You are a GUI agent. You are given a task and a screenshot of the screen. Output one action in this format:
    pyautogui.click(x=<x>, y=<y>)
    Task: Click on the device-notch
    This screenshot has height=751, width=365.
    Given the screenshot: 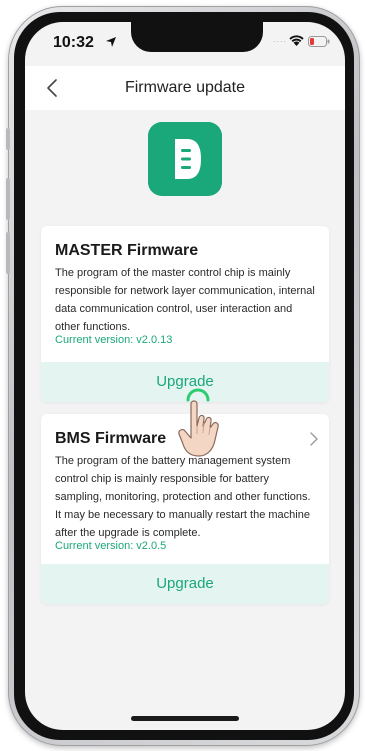 What is the action you would take?
    pyautogui.click(x=197, y=37)
    